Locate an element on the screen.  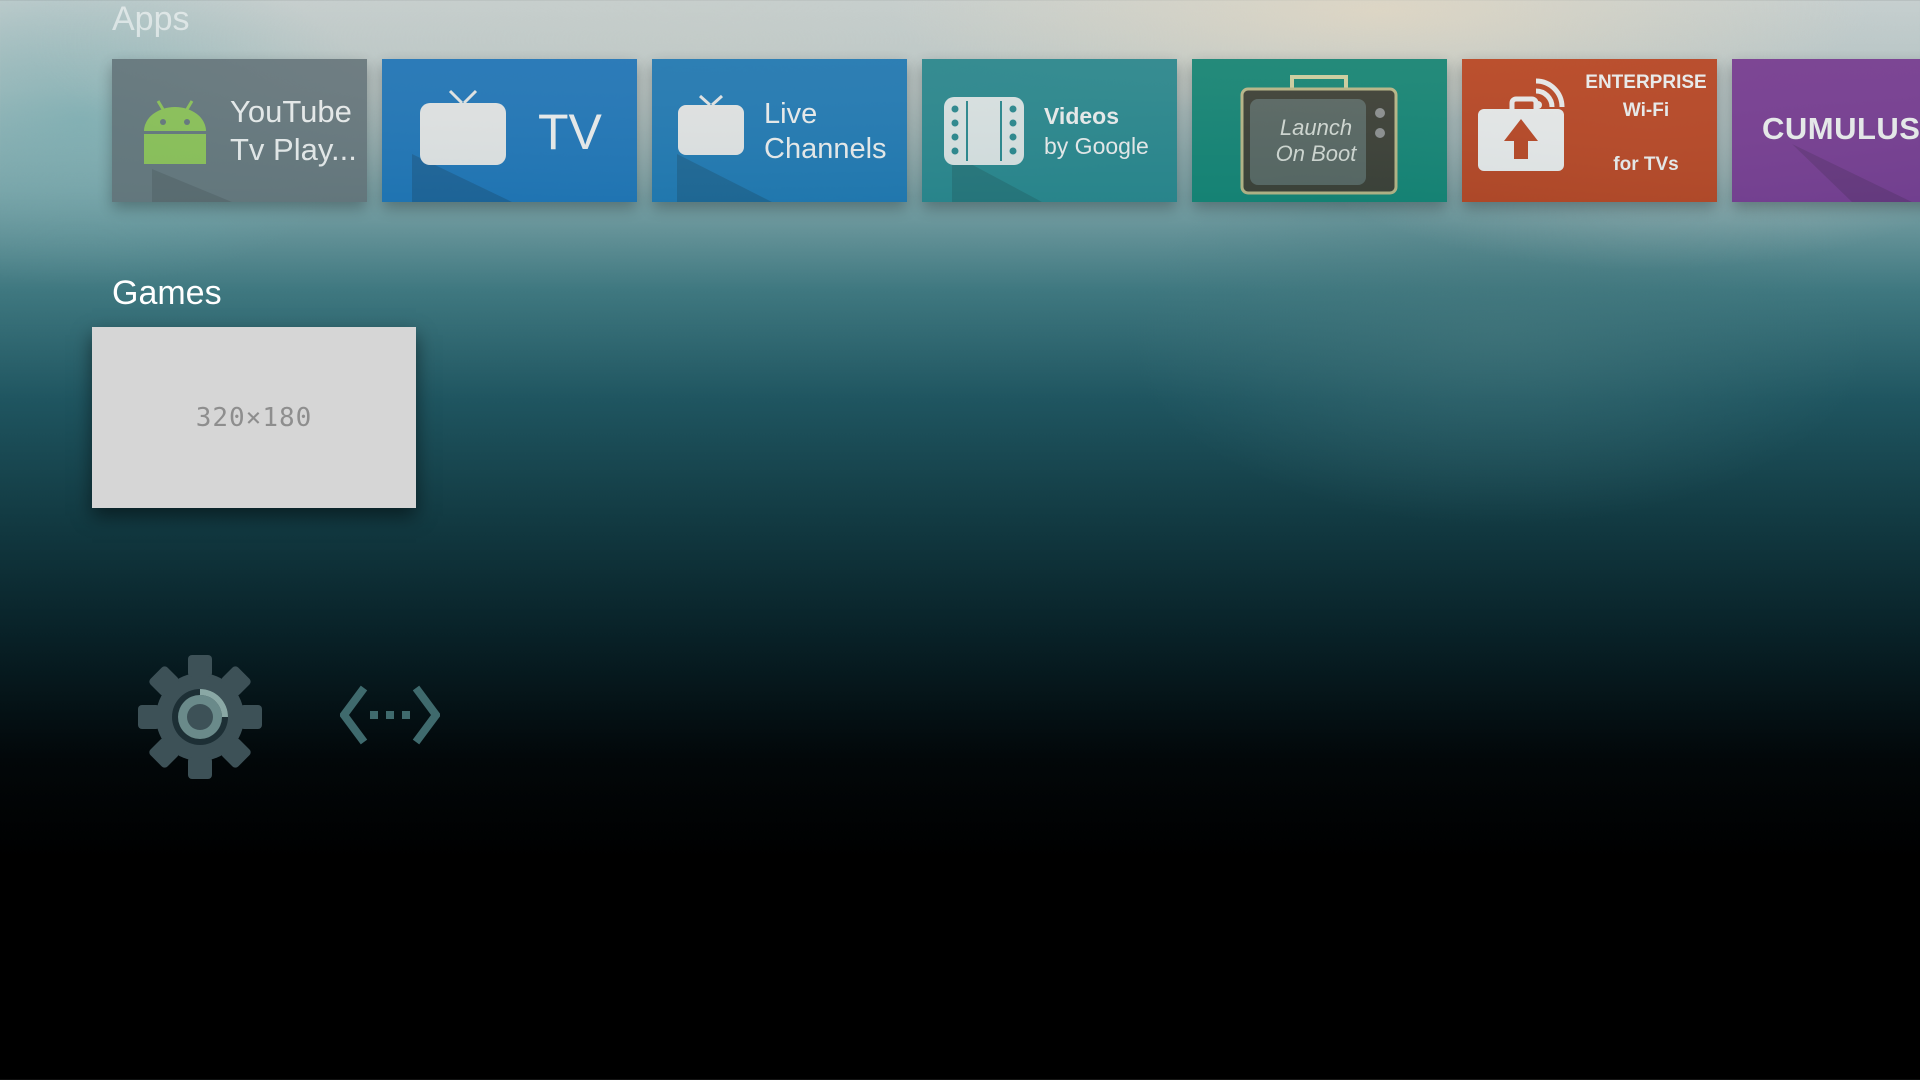
app-tile-label-line2: On Boot is located at coordinates (1316, 153).